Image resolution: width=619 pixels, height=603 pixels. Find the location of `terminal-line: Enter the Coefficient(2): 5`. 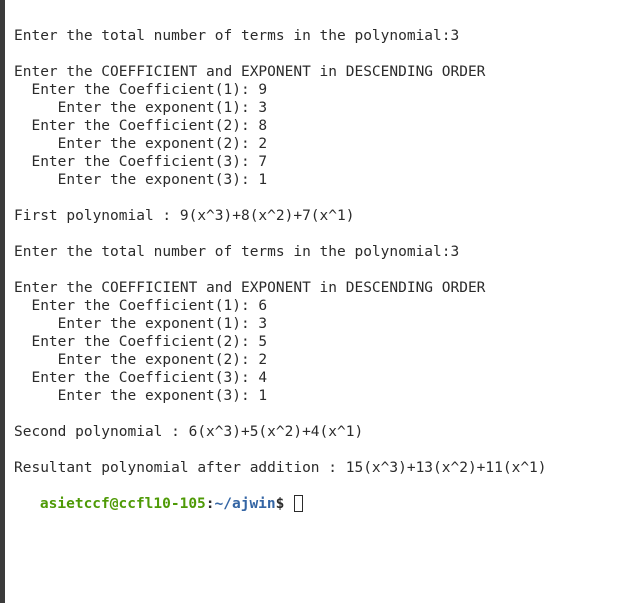

terminal-line: Enter the Coefficient(2): 5 is located at coordinates (141, 342).